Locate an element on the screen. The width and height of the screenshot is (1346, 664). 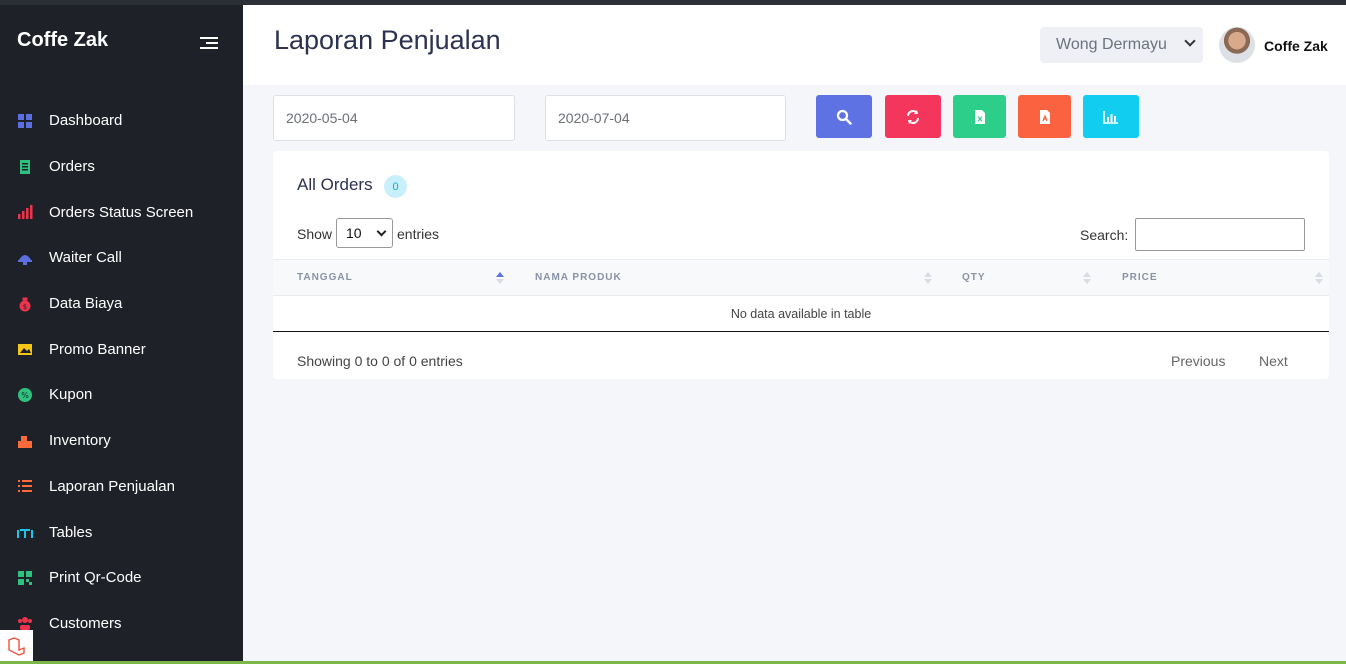
search-icon is located at coordinates (844, 117).